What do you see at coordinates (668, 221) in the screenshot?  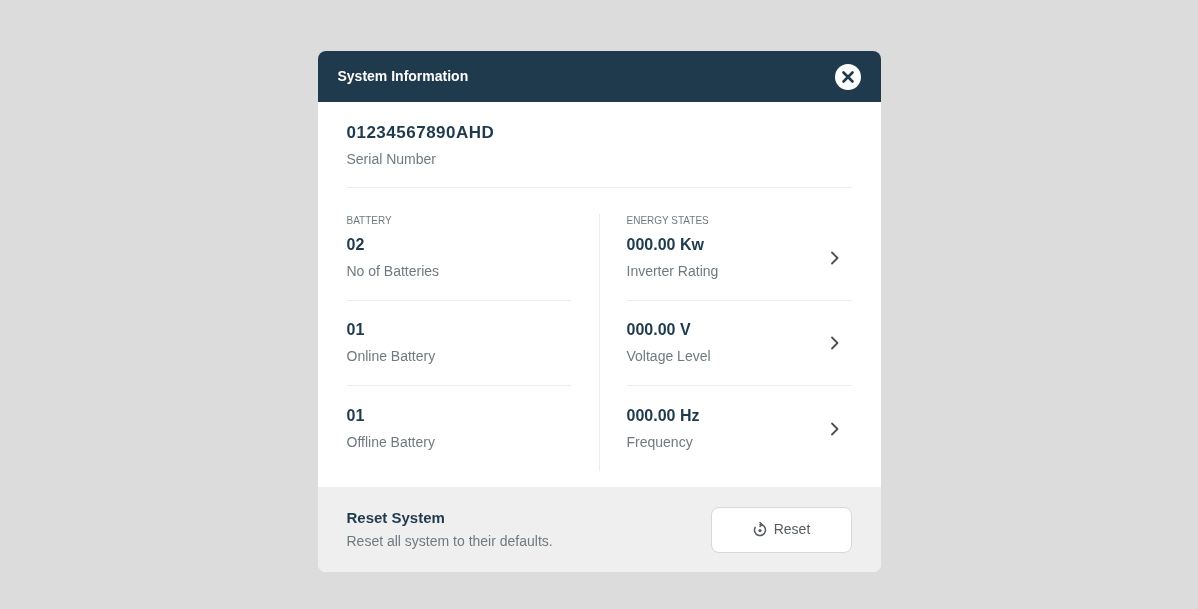 I see `section-heading: ENERGY STATES` at bounding box center [668, 221].